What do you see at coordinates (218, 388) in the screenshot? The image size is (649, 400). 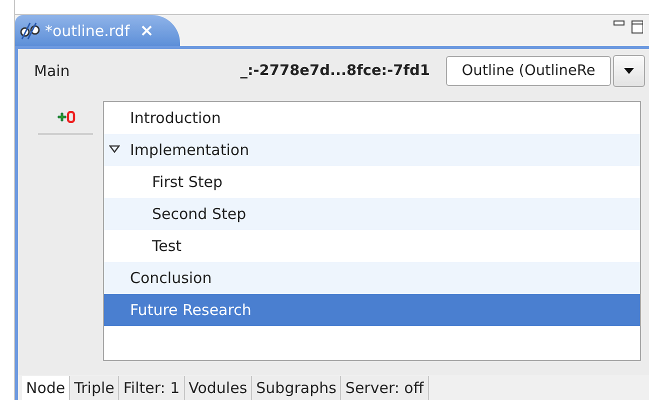 I see `view-tab: Vodules` at bounding box center [218, 388].